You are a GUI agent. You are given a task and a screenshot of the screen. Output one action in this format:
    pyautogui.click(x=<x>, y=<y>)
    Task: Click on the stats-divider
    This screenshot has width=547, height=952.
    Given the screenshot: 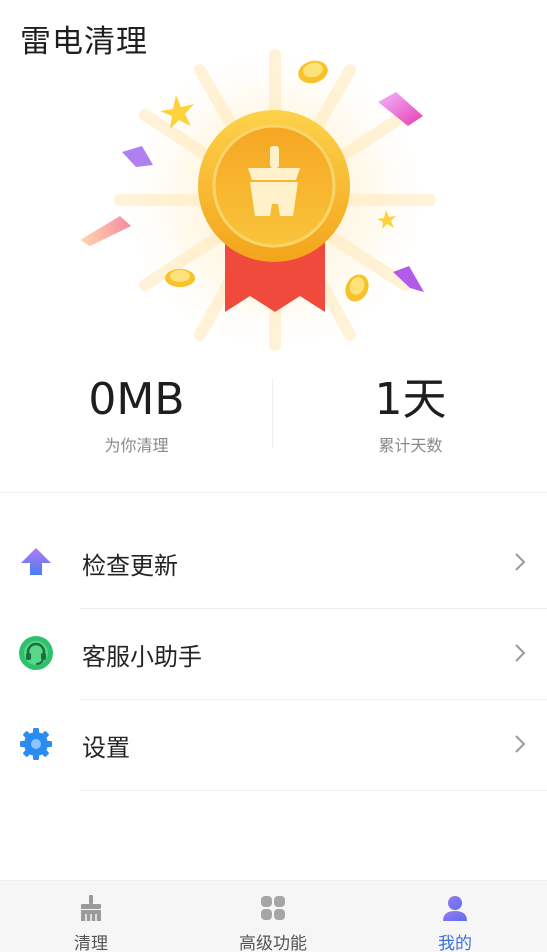 What is the action you would take?
    pyautogui.click(x=272, y=413)
    